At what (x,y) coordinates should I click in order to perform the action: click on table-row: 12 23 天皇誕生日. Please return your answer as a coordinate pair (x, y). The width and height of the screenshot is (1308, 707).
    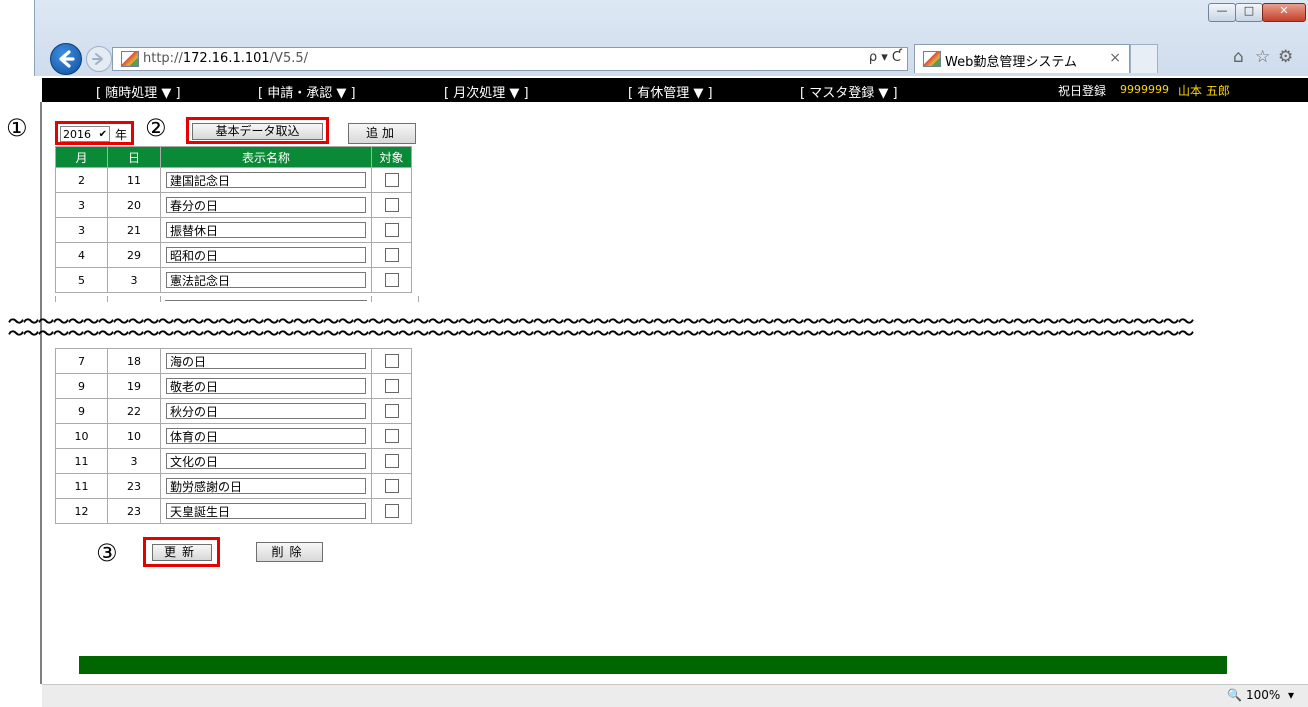
    Looking at the image, I should click on (233, 511).